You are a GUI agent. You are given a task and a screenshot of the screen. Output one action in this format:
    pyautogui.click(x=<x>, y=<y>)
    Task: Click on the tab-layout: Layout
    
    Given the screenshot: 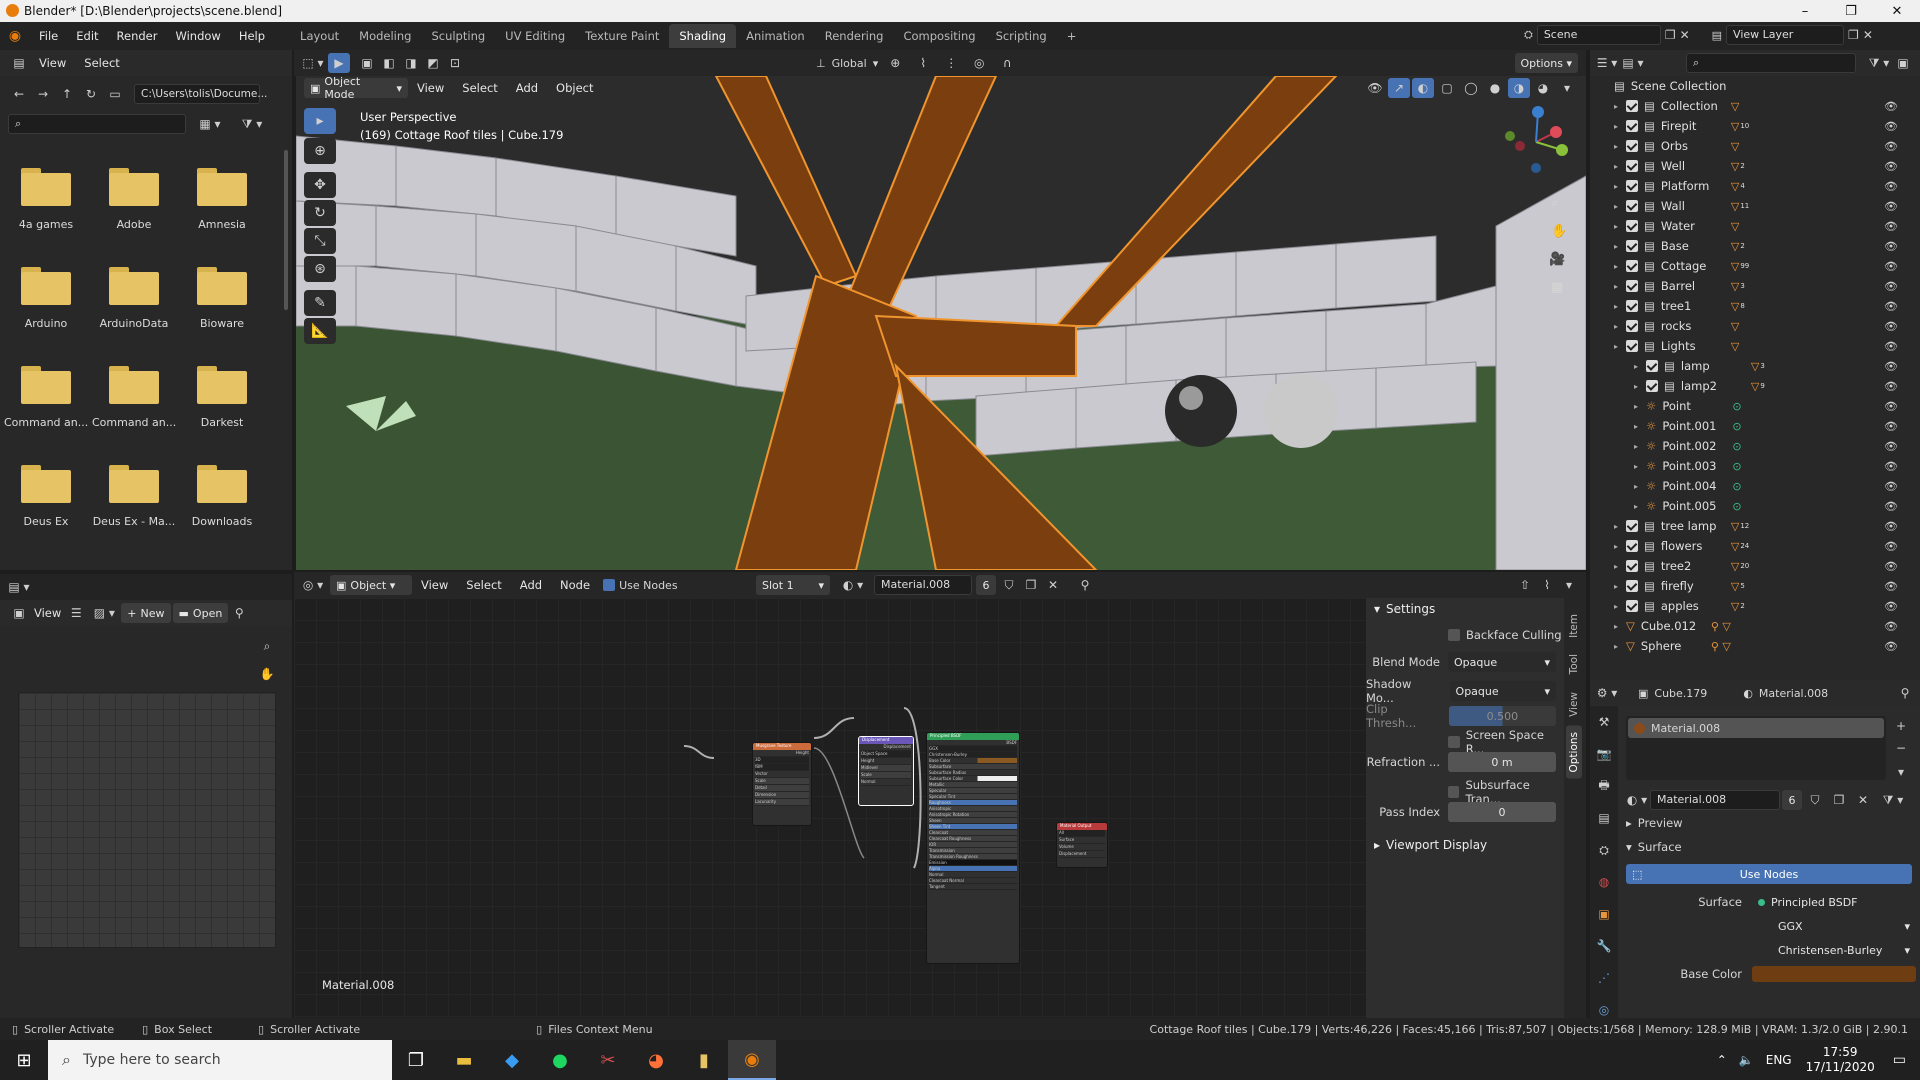 What is the action you would take?
    pyautogui.click(x=319, y=36)
    